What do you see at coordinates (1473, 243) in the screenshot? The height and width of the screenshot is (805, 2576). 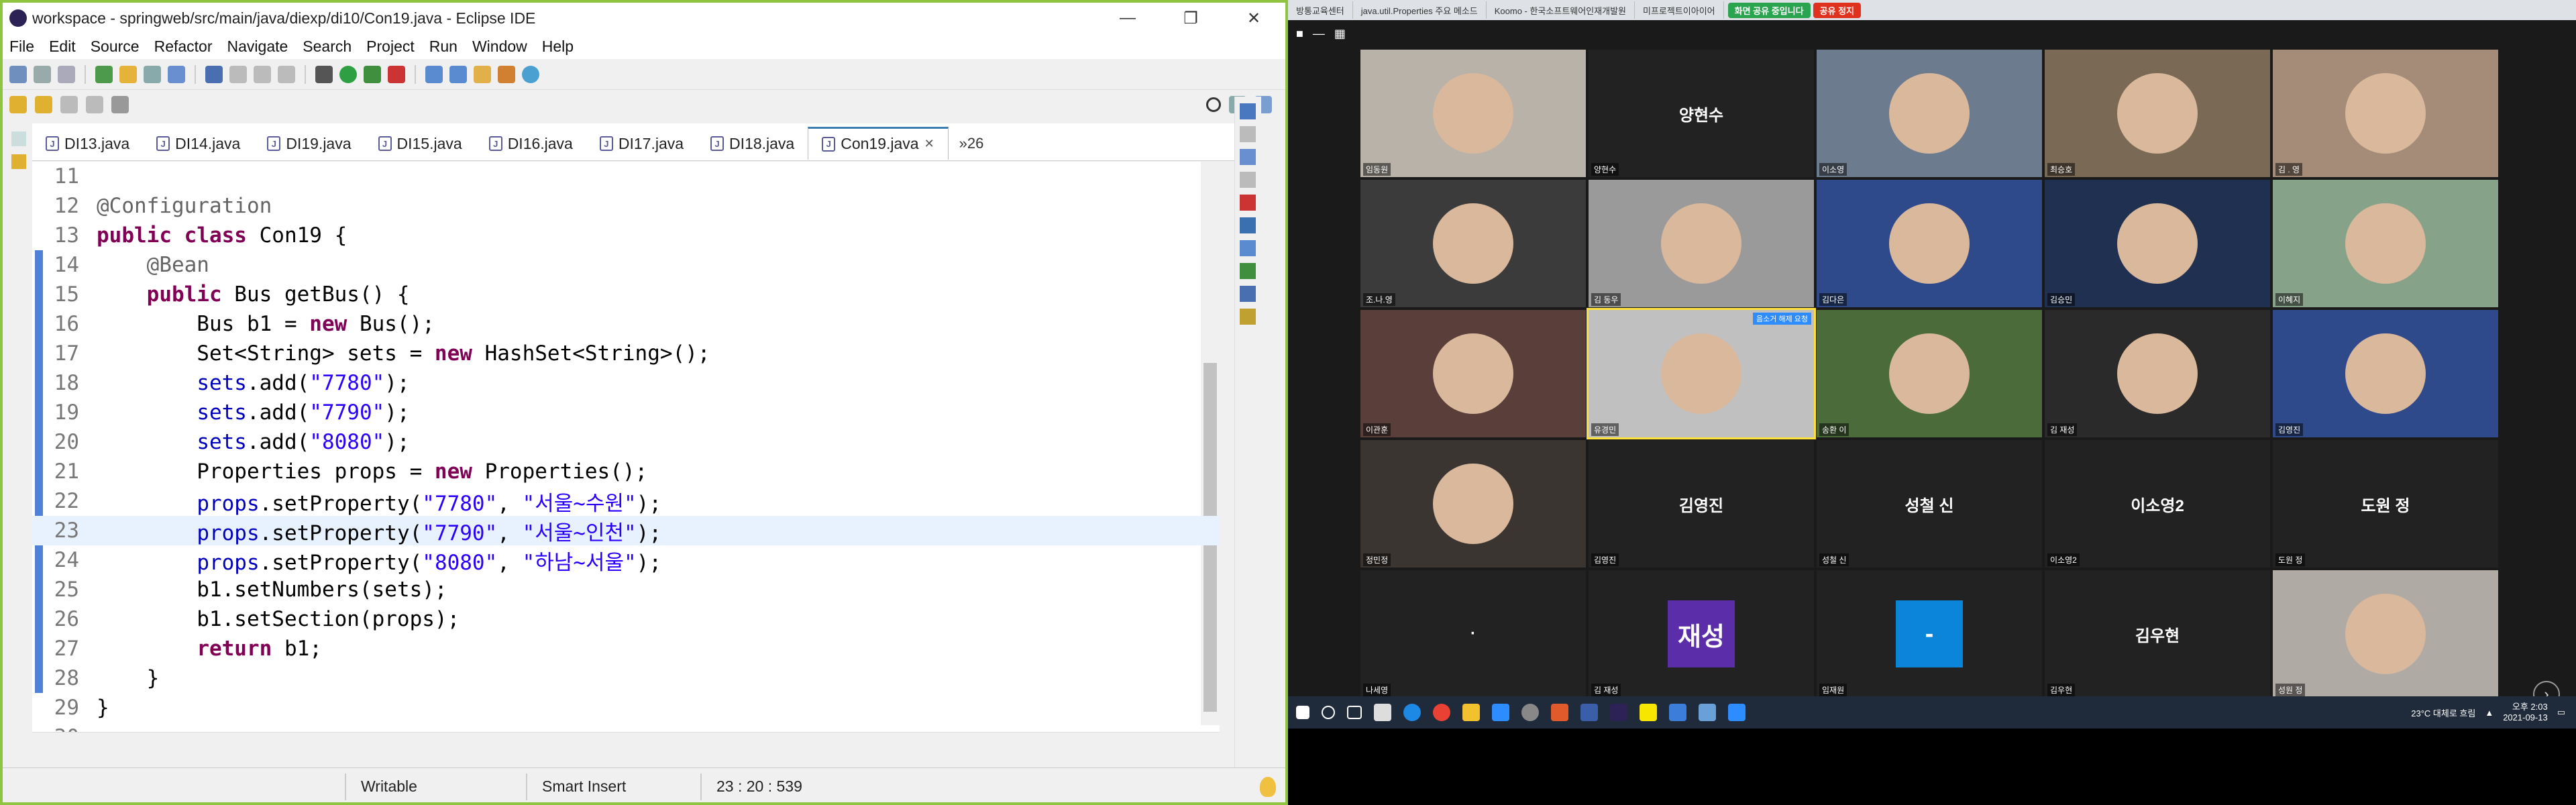 I see `participant-tile: 조.나.영` at bounding box center [1473, 243].